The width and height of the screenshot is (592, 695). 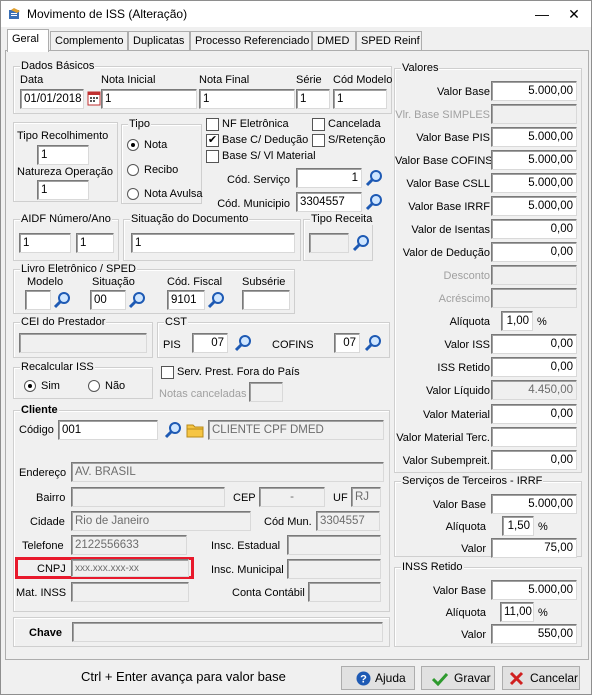 I want to click on cancelada-checkbox, so click(x=318, y=124).